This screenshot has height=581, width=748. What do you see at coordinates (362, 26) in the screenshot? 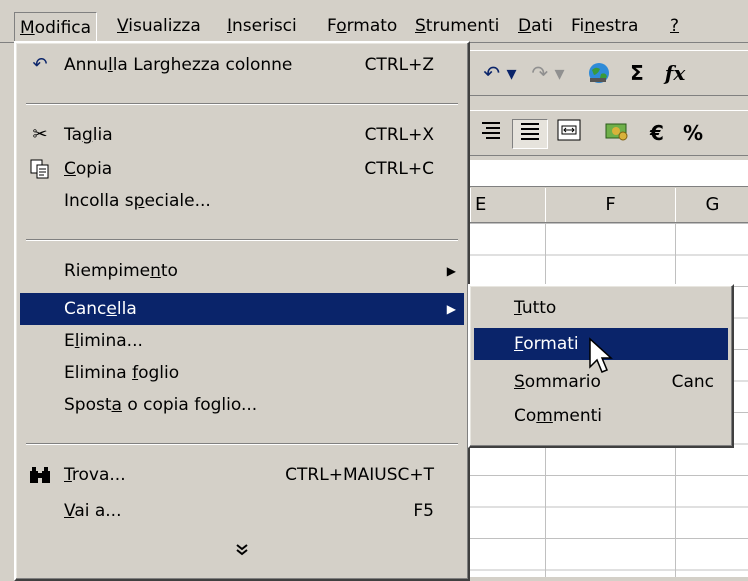
I see `menu-formato: Formato` at bounding box center [362, 26].